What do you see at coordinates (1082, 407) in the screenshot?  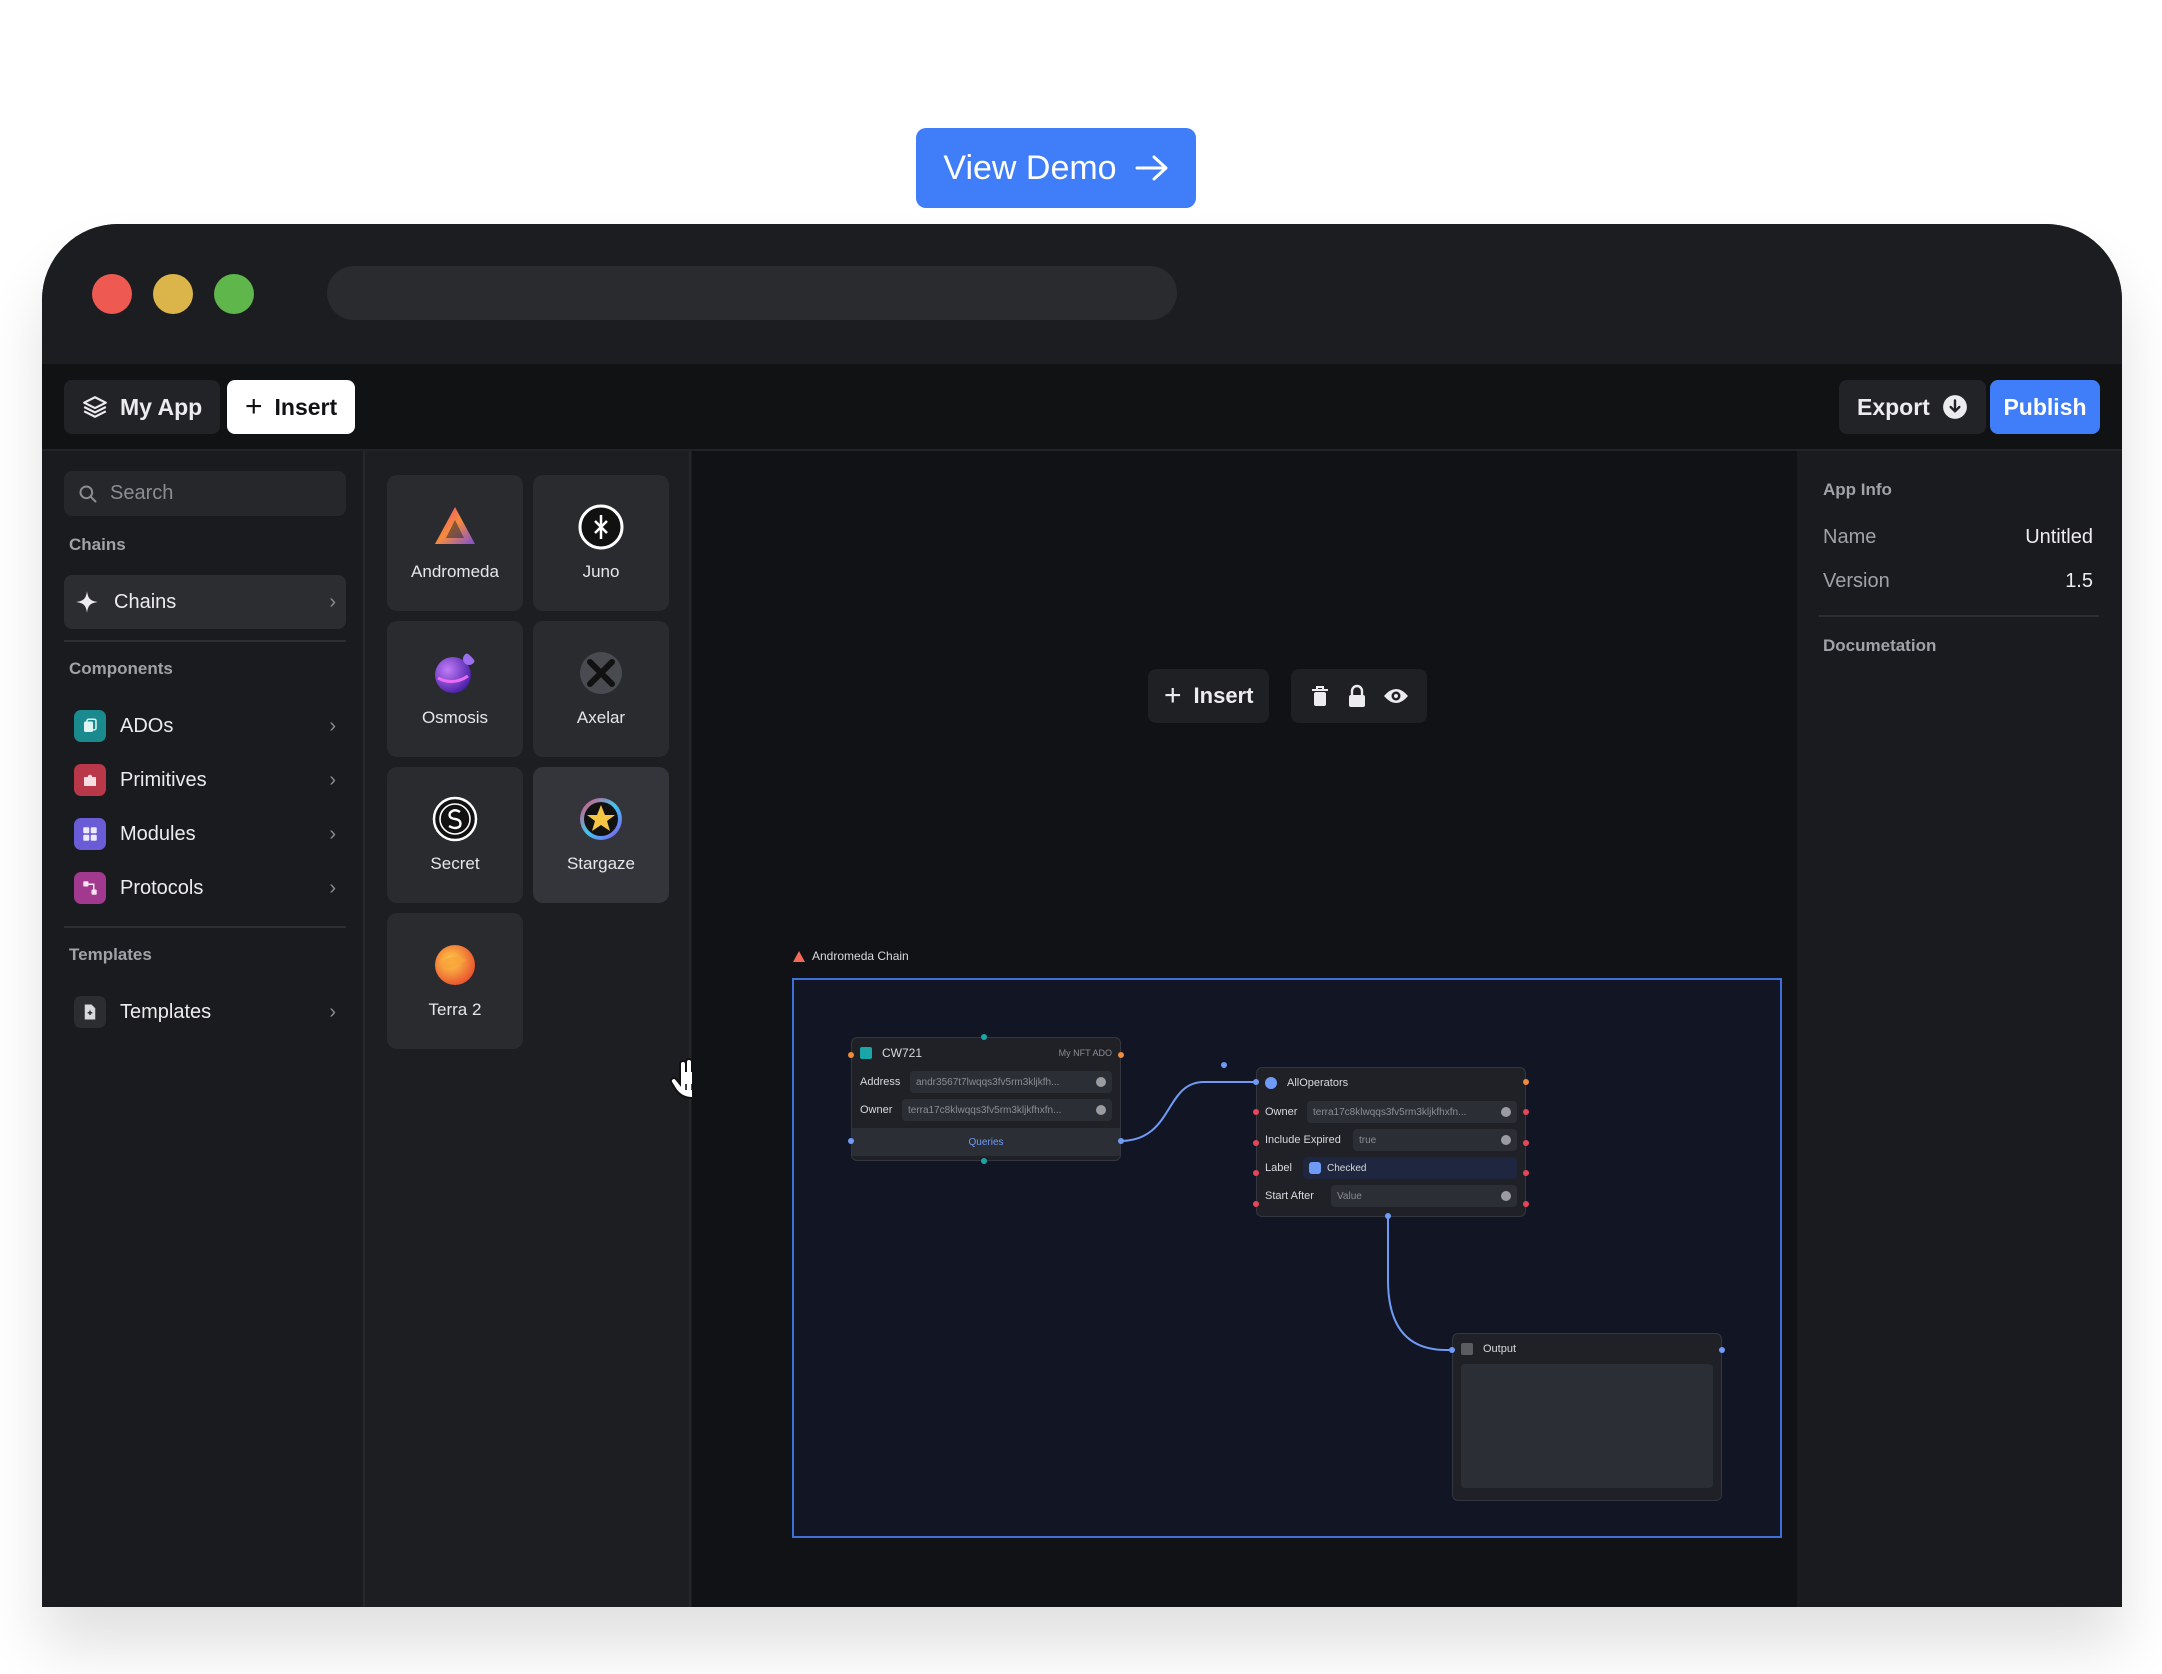 I see `app-toolbar: My App + Insert Export Publish` at bounding box center [1082, 407].